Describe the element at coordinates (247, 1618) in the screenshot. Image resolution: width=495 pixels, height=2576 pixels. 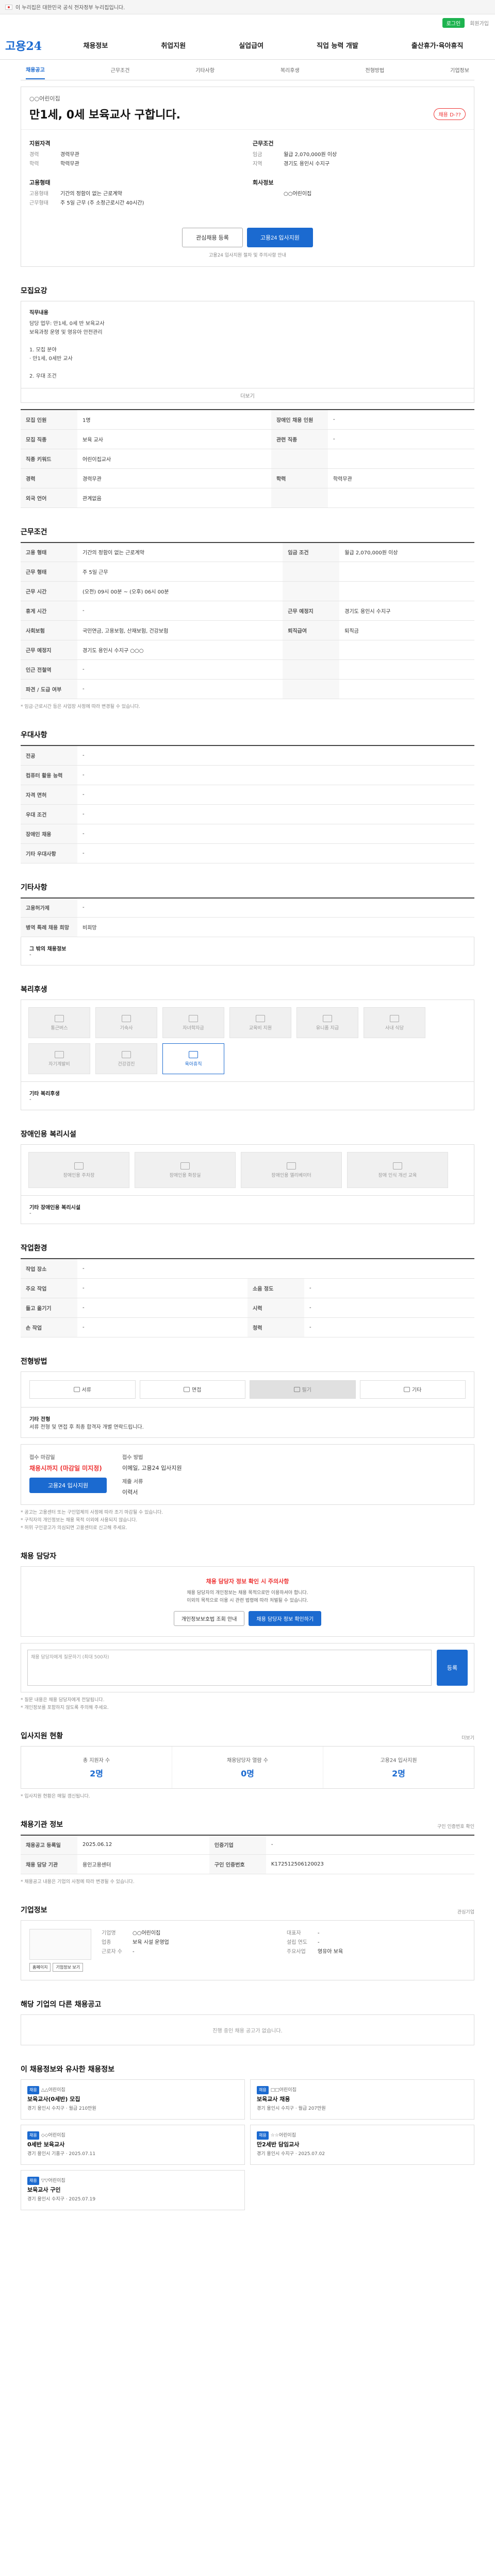
I see `manager-buttons: 개인정보보호법 조회 안내 채용 담당자 정보 확인하기` at that location.